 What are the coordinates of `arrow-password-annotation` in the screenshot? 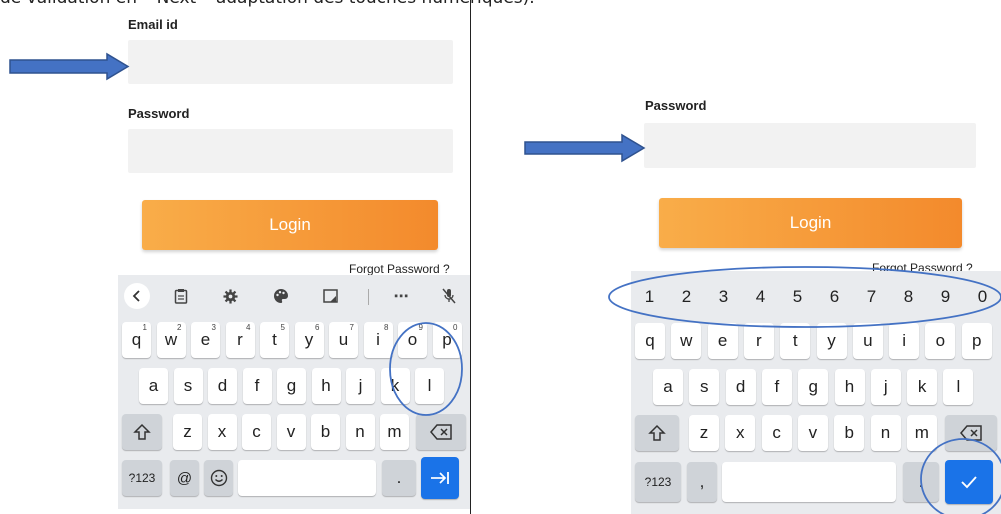 It's located at (585, 148).